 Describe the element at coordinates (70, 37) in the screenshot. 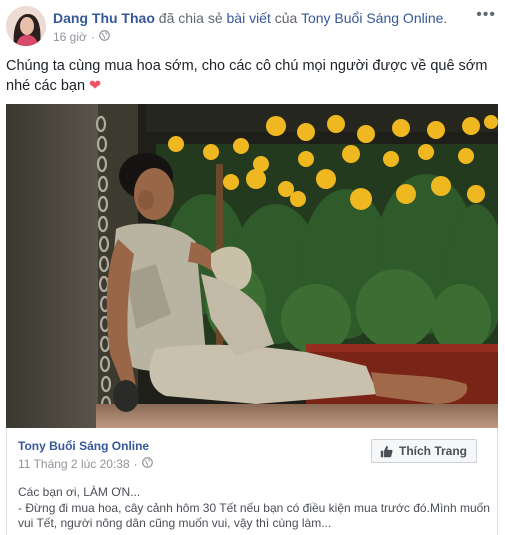

I see `post-timestamp: 16 giờ` at that location.